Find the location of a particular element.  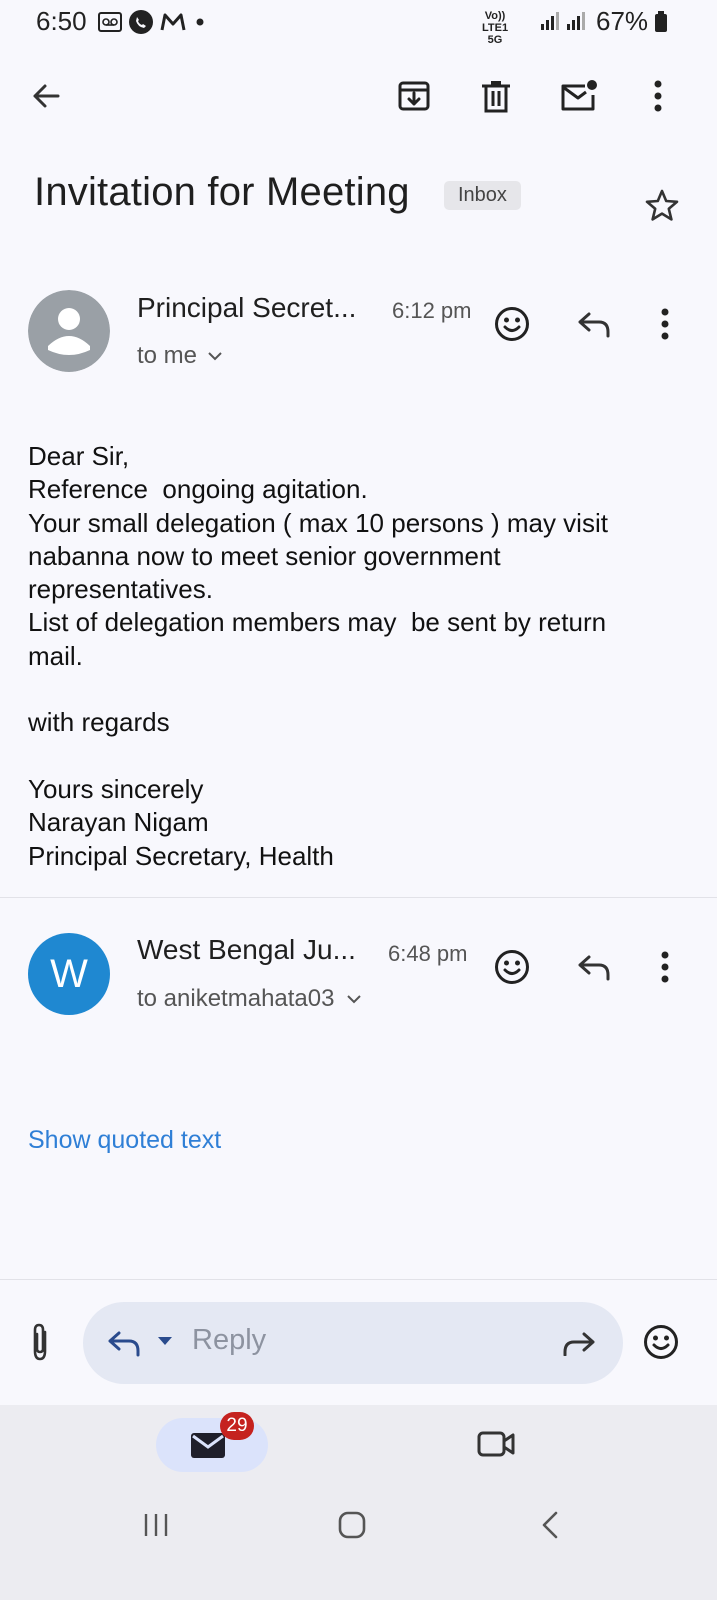

chat-app-icon is located at coordinates (141, 22).